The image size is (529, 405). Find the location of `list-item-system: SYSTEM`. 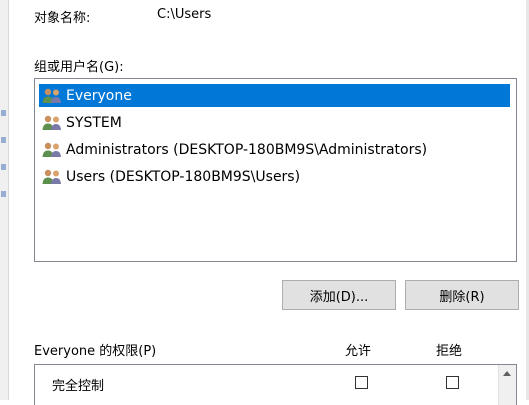

list-item-system: SYSTEM is located at coordinates (274, 122).